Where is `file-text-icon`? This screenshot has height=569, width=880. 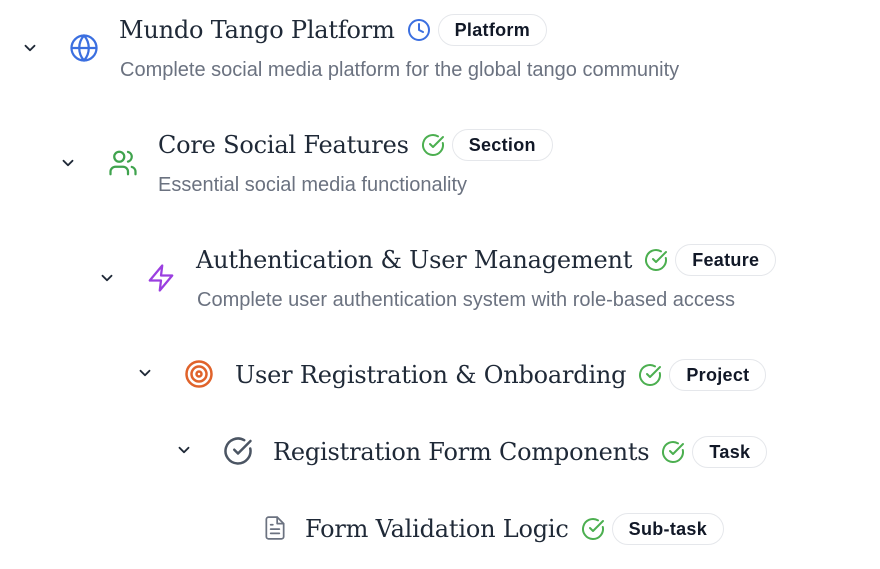 file-text-icon is located at coordinates (275, 528).